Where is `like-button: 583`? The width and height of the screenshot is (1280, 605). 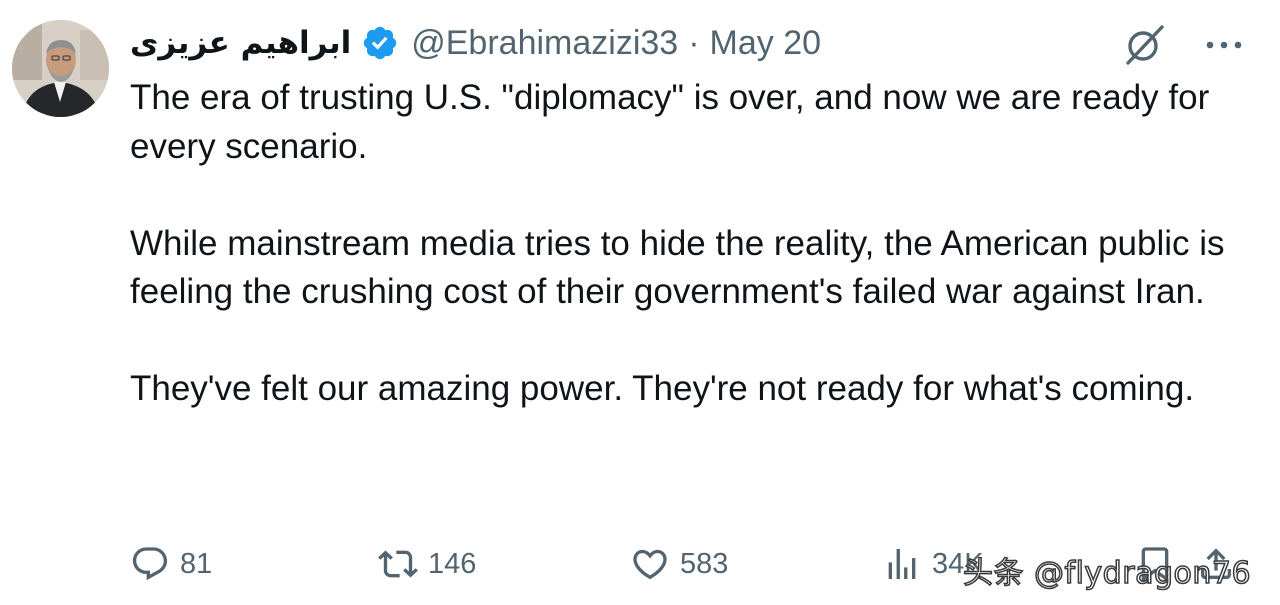 like-button: 583 is located at coordinates (679, 564).